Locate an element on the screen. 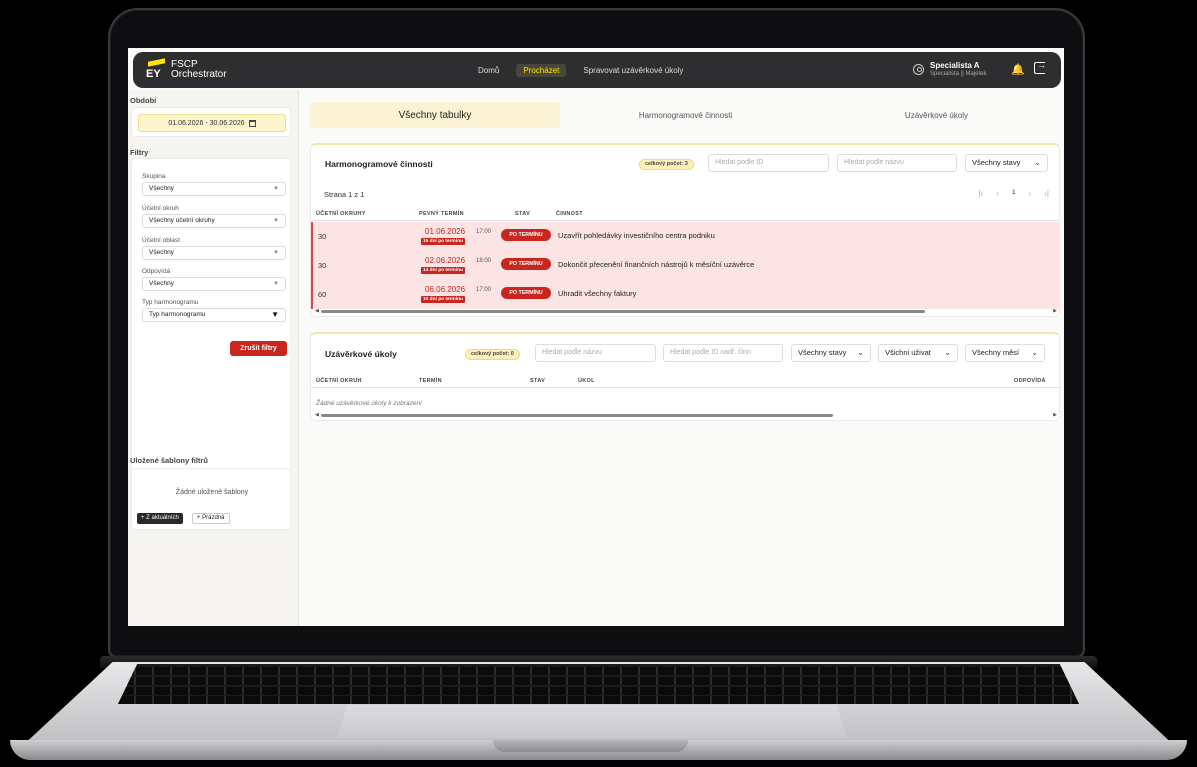  overdue-badge: 10 dní po termínu is located at coordinates (443, 299).